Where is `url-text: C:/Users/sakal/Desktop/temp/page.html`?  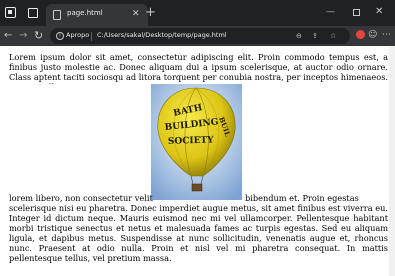 url-text: C:/Users/sakal/Desktop/temp/page.html is located at coordinates (162, 35).